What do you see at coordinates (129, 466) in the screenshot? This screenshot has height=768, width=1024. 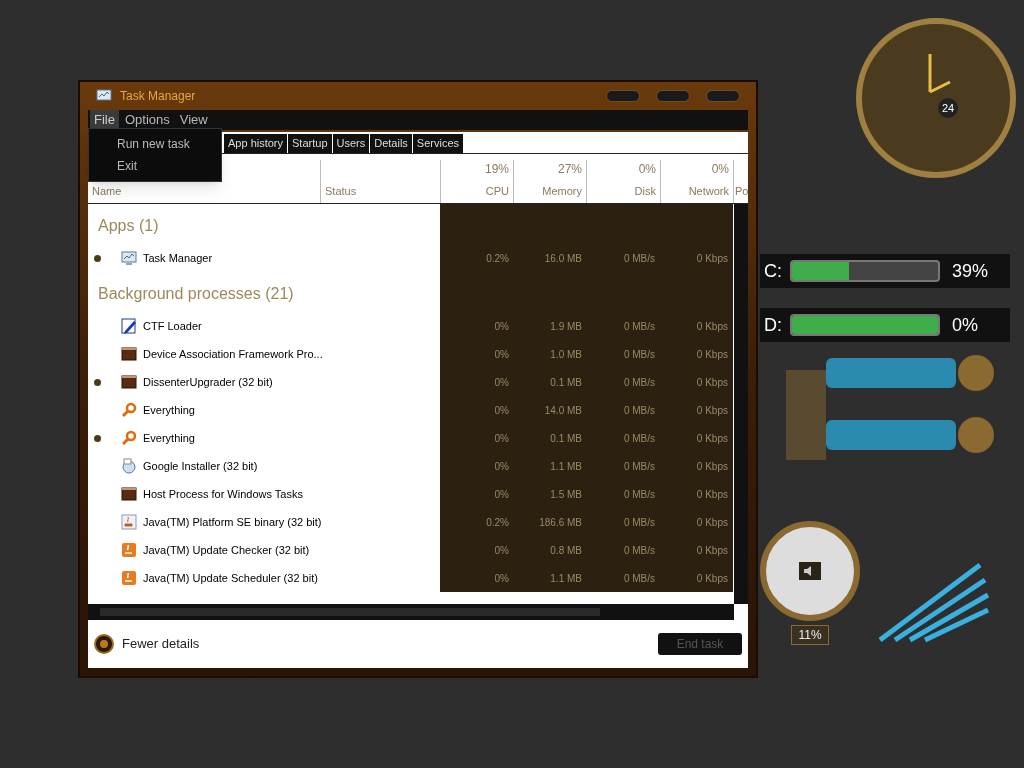 I see `installer-icon` at bounding box center [129, 466].